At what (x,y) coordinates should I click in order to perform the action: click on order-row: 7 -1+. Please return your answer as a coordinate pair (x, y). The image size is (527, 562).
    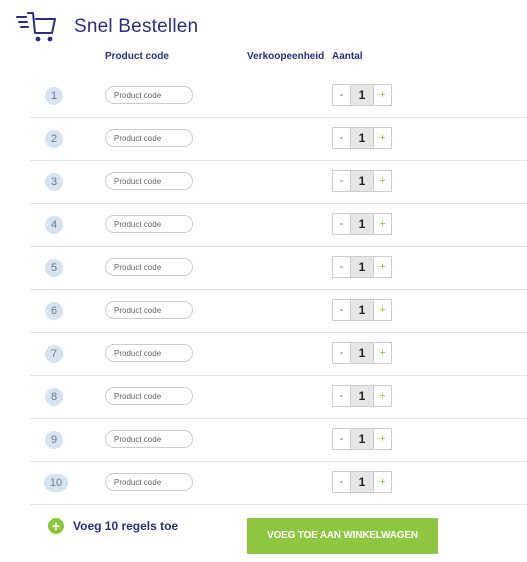
    Looking at the image, I should click on (278, 354).